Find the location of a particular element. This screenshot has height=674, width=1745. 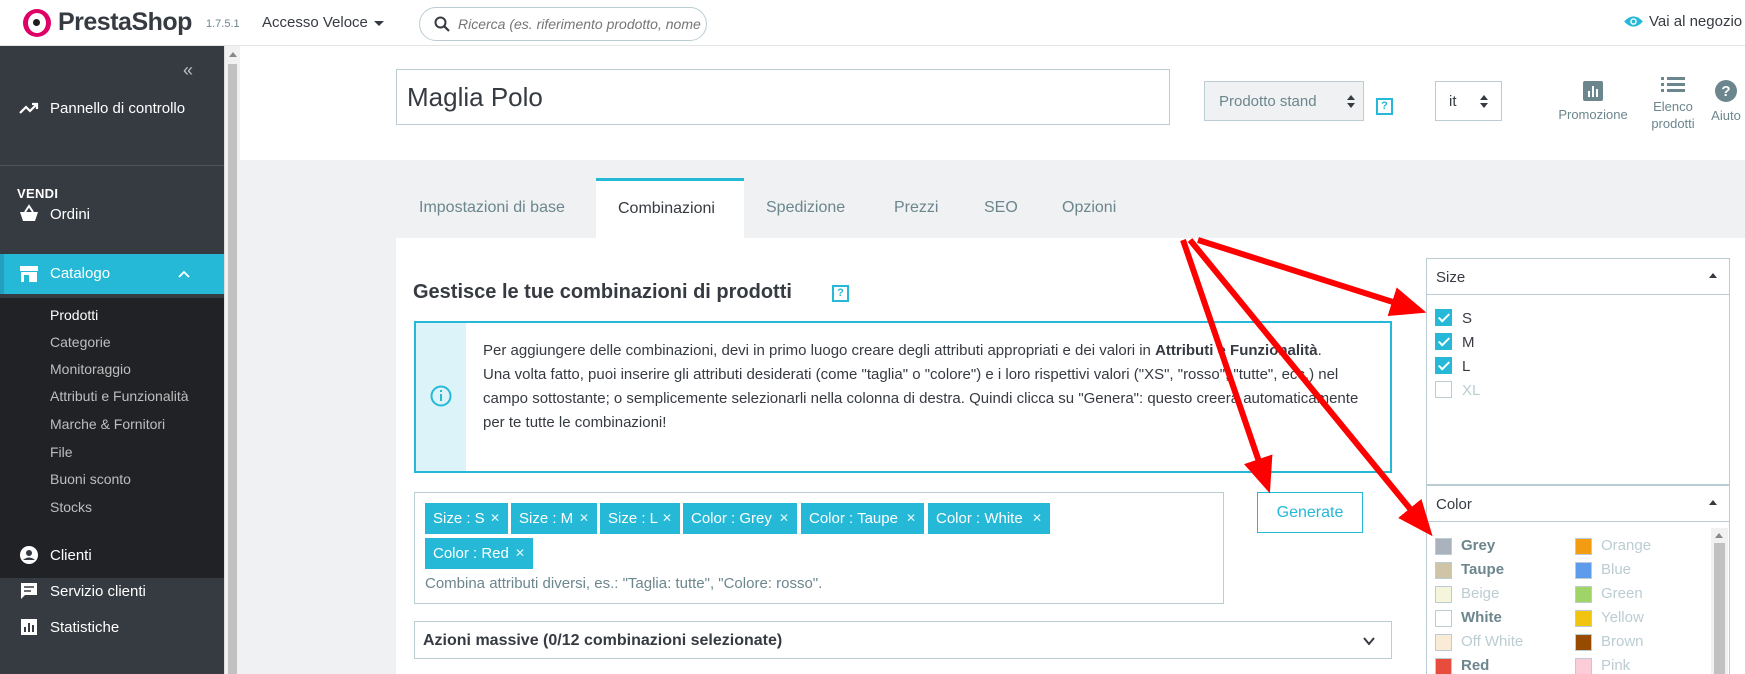

sidebar-item-catalog: Catalogo is located at coordinates (112, 274).